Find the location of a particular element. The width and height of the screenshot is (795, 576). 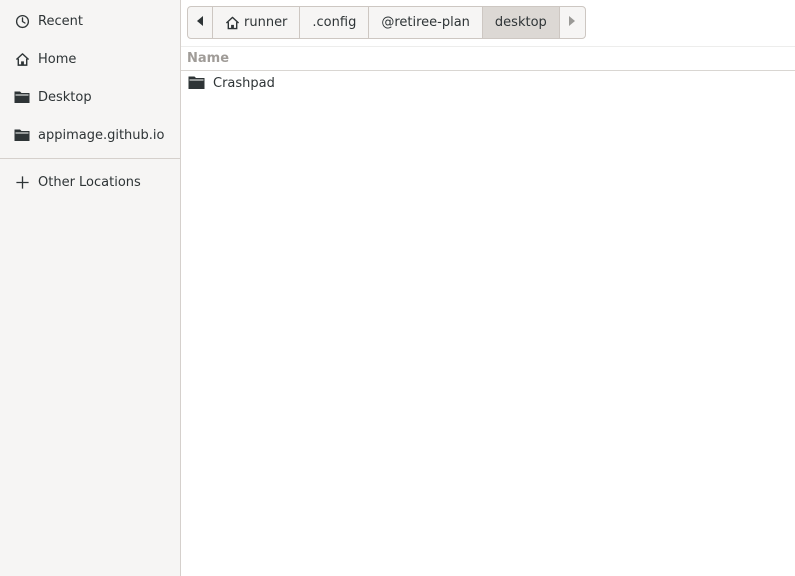

sidebar-item-appimage: appimage.github.io is located at coordinates (90, 135).